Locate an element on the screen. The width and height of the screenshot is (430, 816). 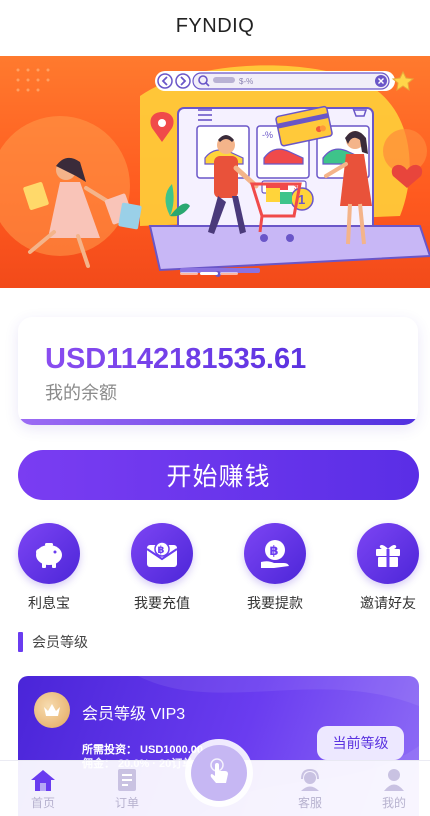
tab-customer-service: 客服 is located at coordinates (310, 788).